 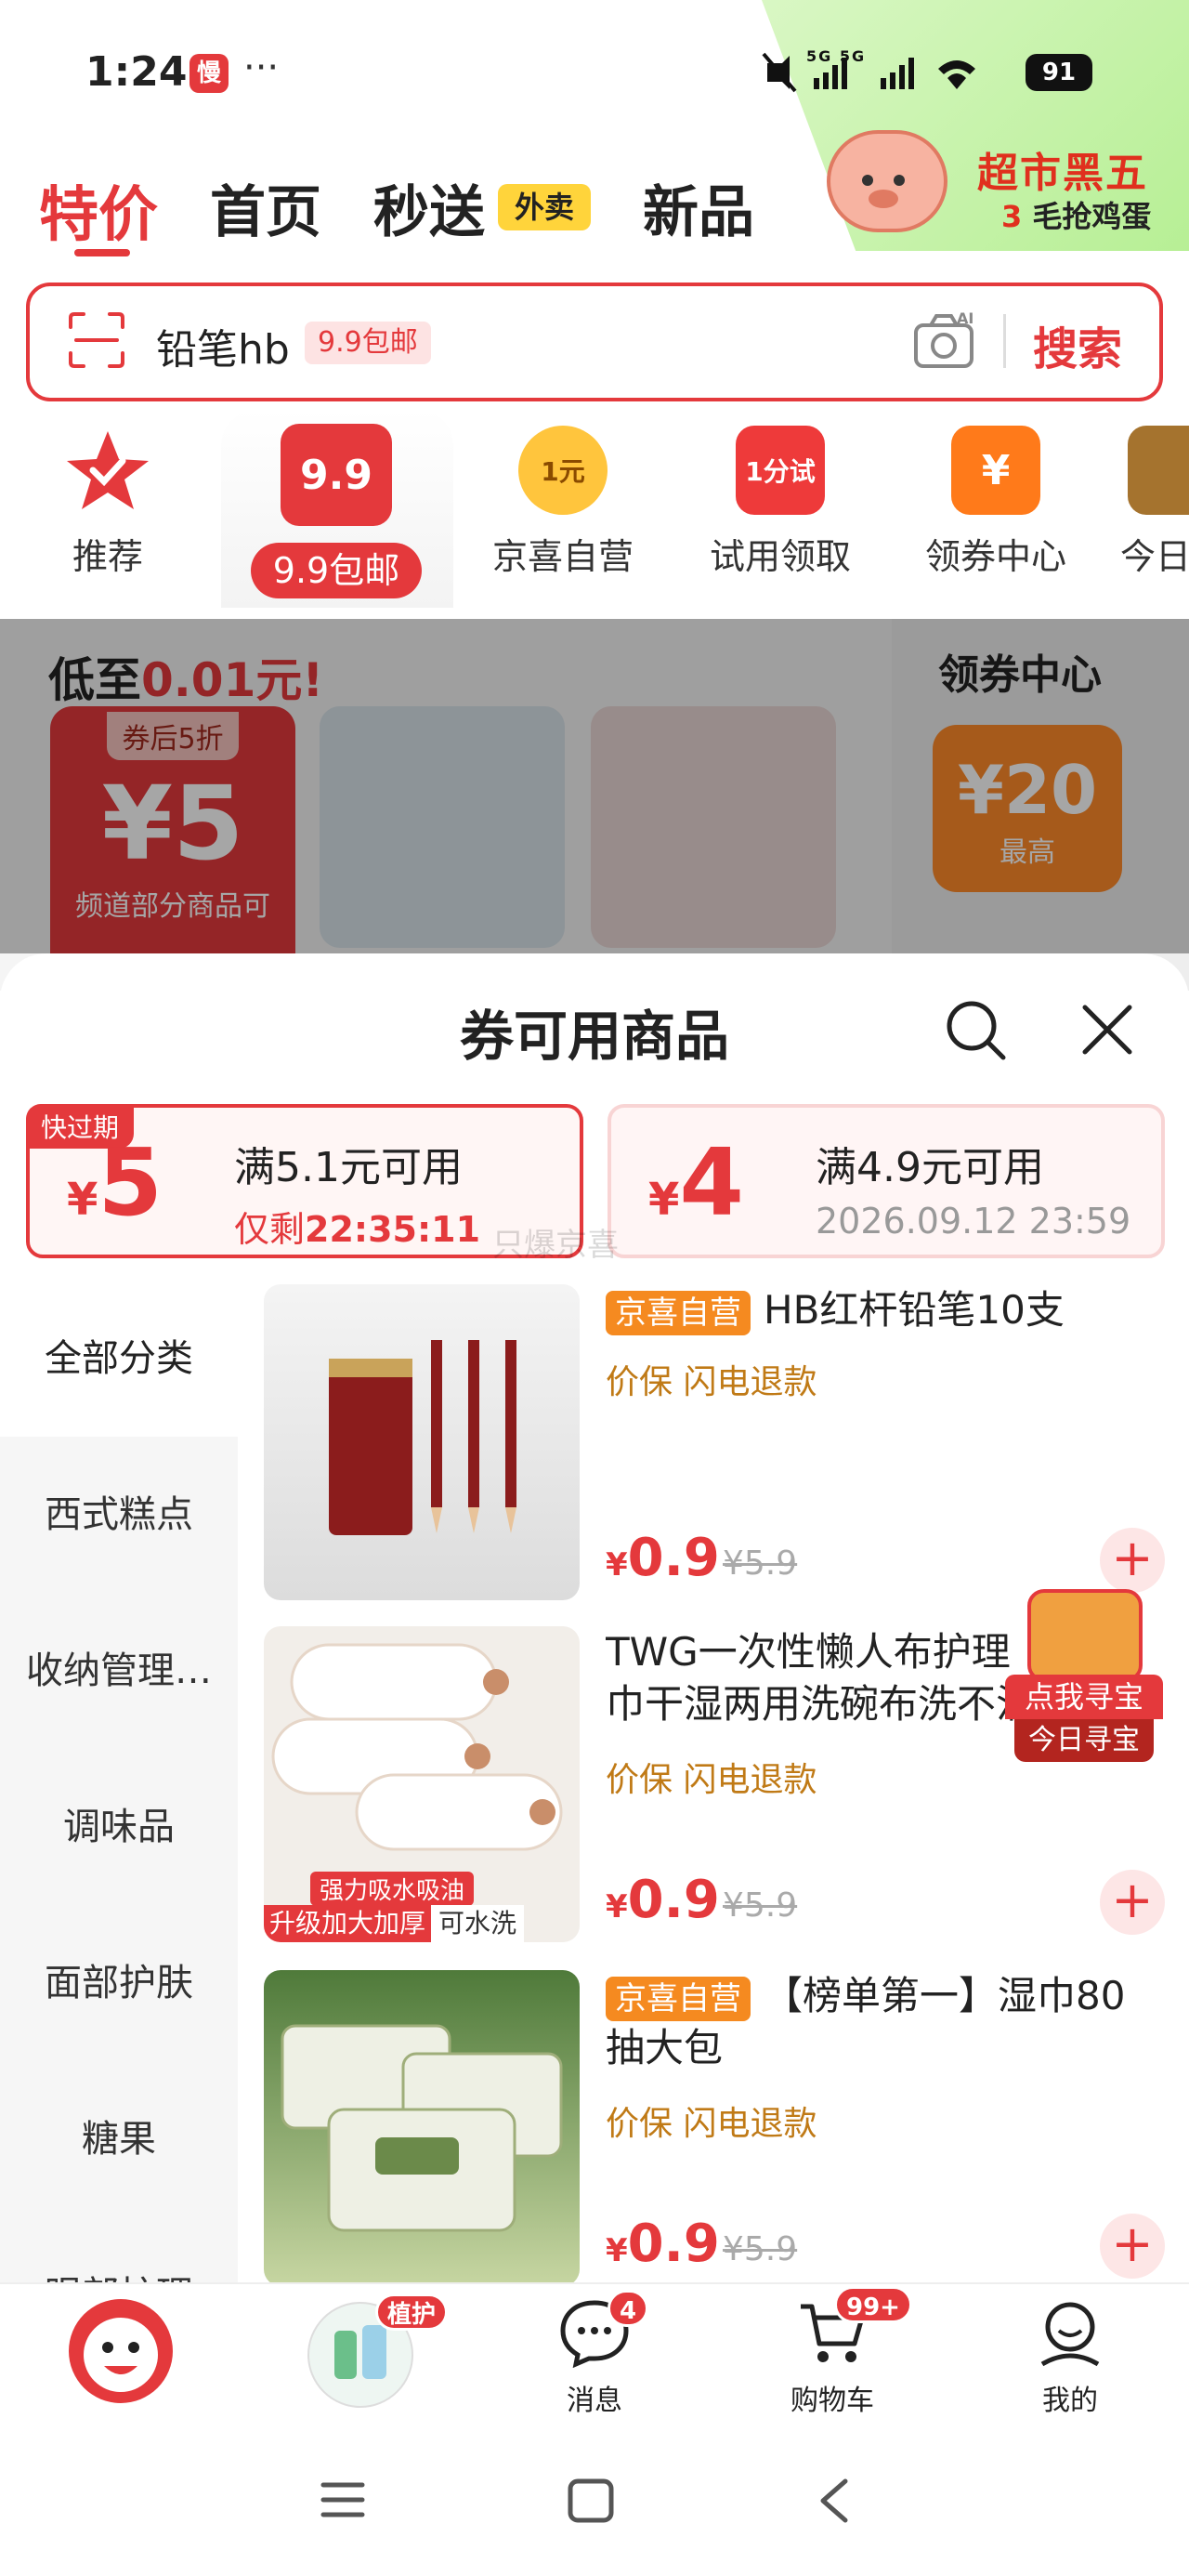 I want to click on treasure-hunt-float: 点我寻宝 今日寻宝, so click(x=1084, y=1677).